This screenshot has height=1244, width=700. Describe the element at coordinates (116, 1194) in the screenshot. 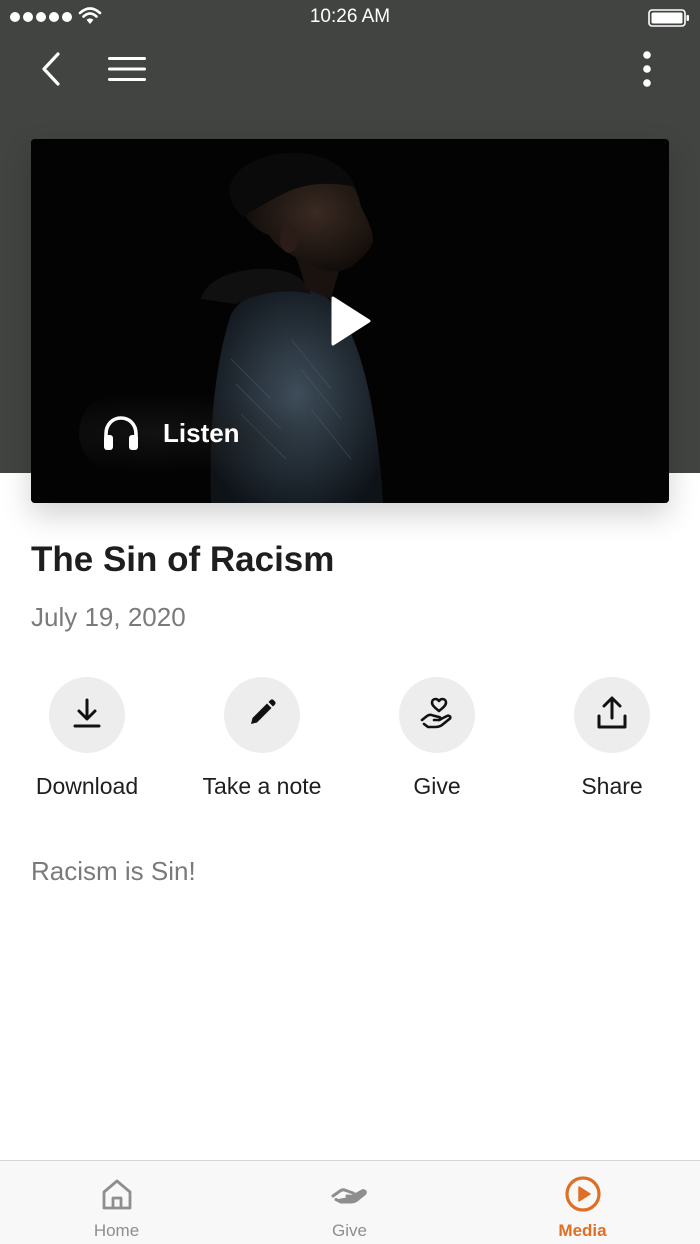

I see `home-icon` at that location.